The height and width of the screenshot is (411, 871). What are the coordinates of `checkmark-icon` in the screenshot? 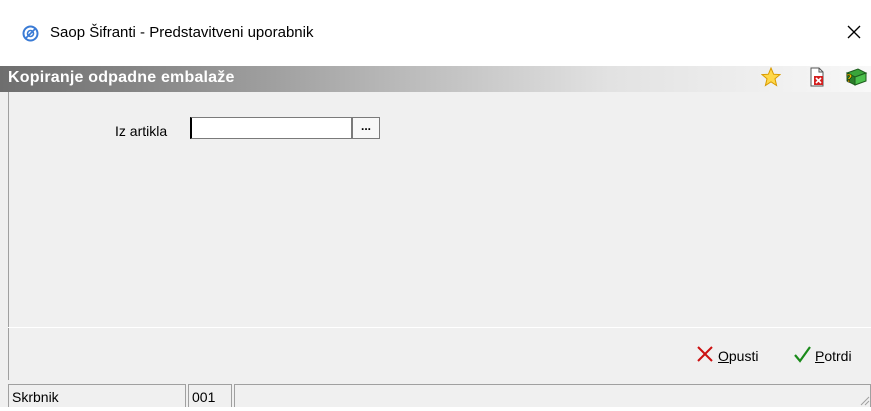 It's located at (802, 355).